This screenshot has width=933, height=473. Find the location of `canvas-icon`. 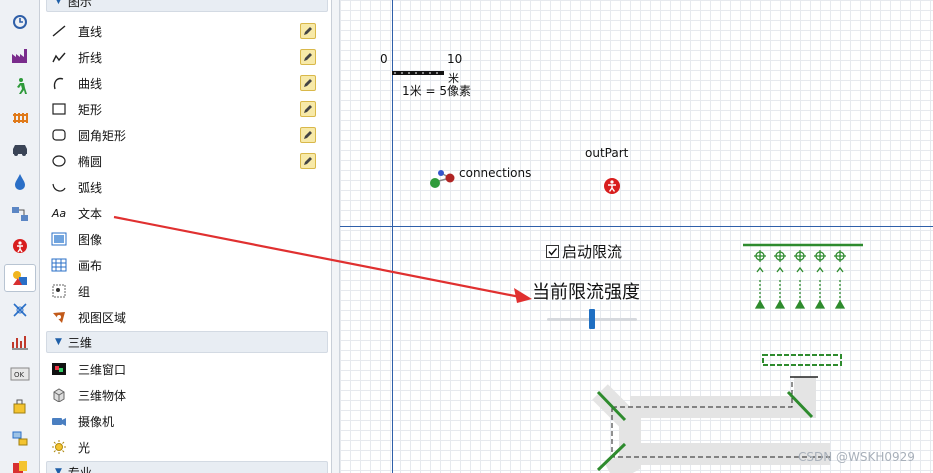

canvas-icon is located at coordinates (59, 265).